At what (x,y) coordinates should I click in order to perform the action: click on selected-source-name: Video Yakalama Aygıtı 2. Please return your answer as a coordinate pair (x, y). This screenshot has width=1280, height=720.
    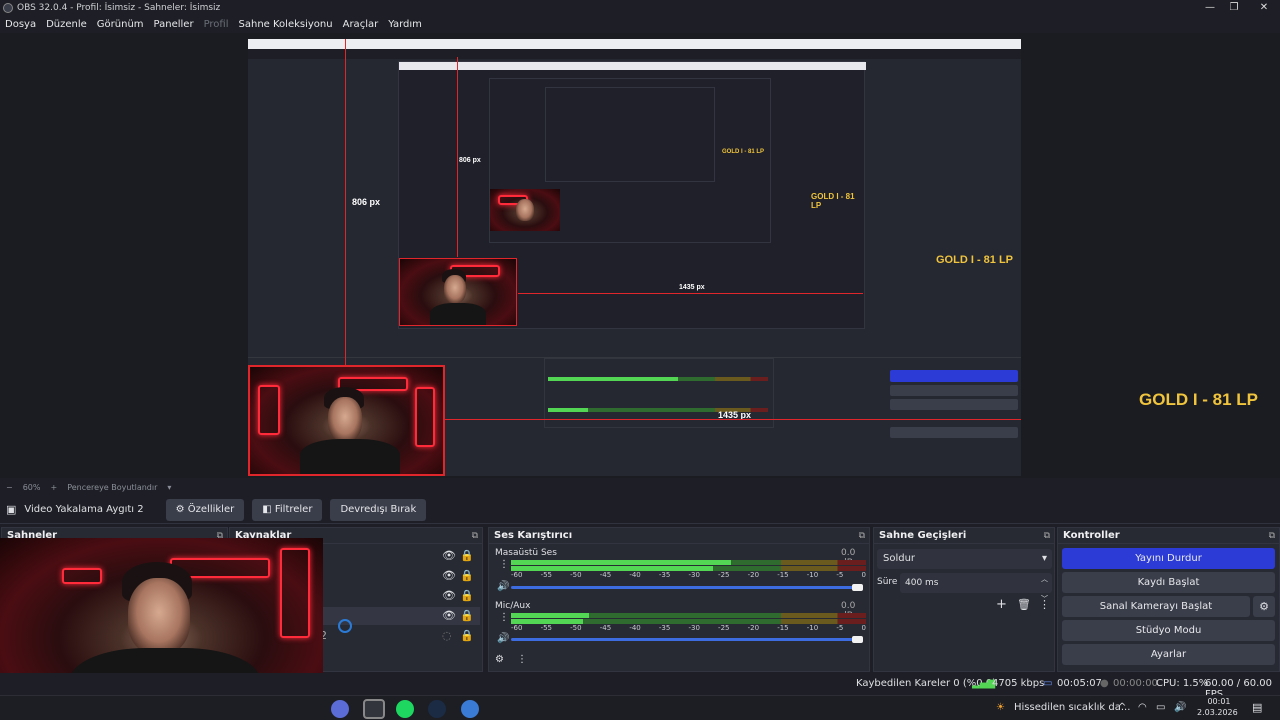
    Looking at the image, I should click on (84, 509).